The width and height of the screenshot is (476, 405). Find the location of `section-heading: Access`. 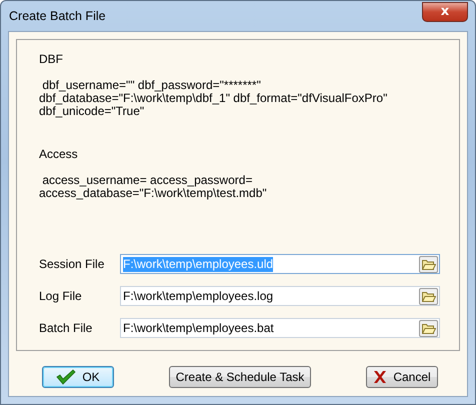

section-heading: Access is located at coordinates (59, 154).